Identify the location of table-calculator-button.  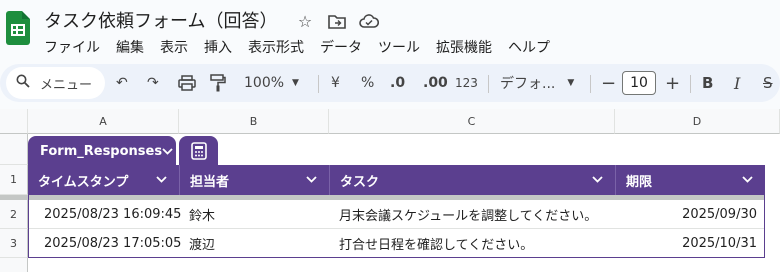
(198, 151).